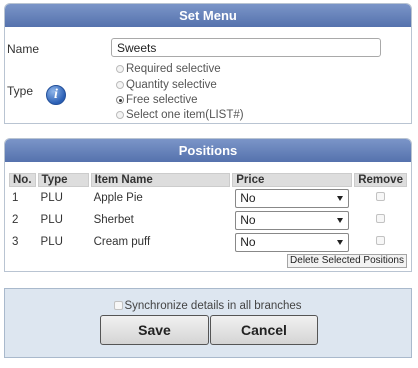 Image resolution: width=418 pixels, height=368 pixels. Describe the element at coordinates (154, 330) in the screenshot. I see `save-button: Save` at that location.